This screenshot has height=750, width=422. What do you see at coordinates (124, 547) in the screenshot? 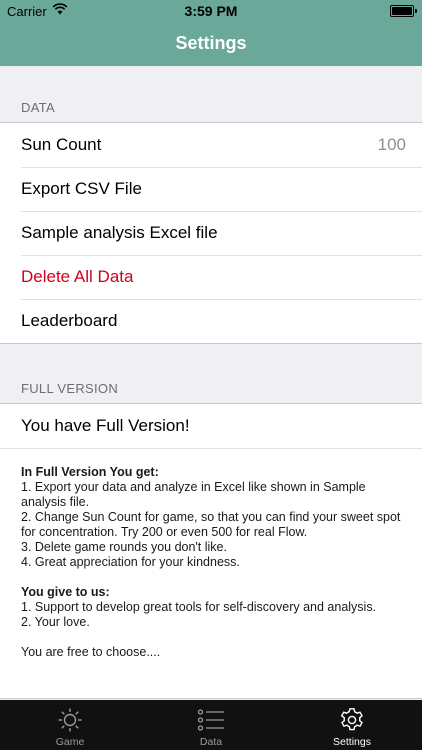
I see `benefit-item: 3. Delete game rounds you don't like.` at bounding box center [124, 547].